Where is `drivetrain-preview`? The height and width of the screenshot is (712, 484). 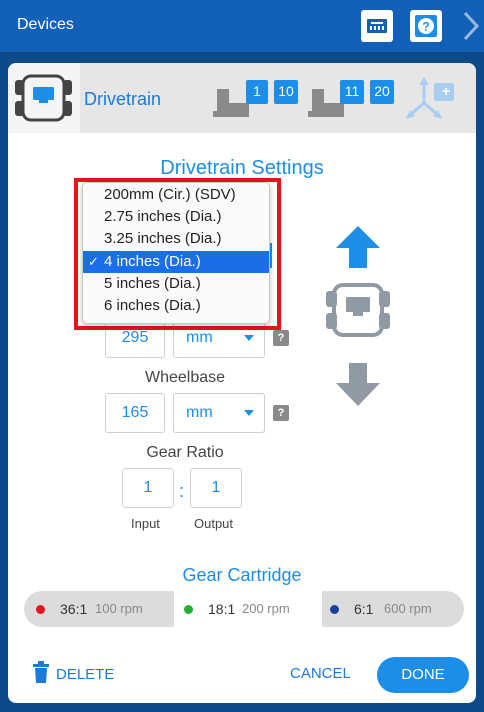
drivetrain-preview is located at coordinates (358, 316).